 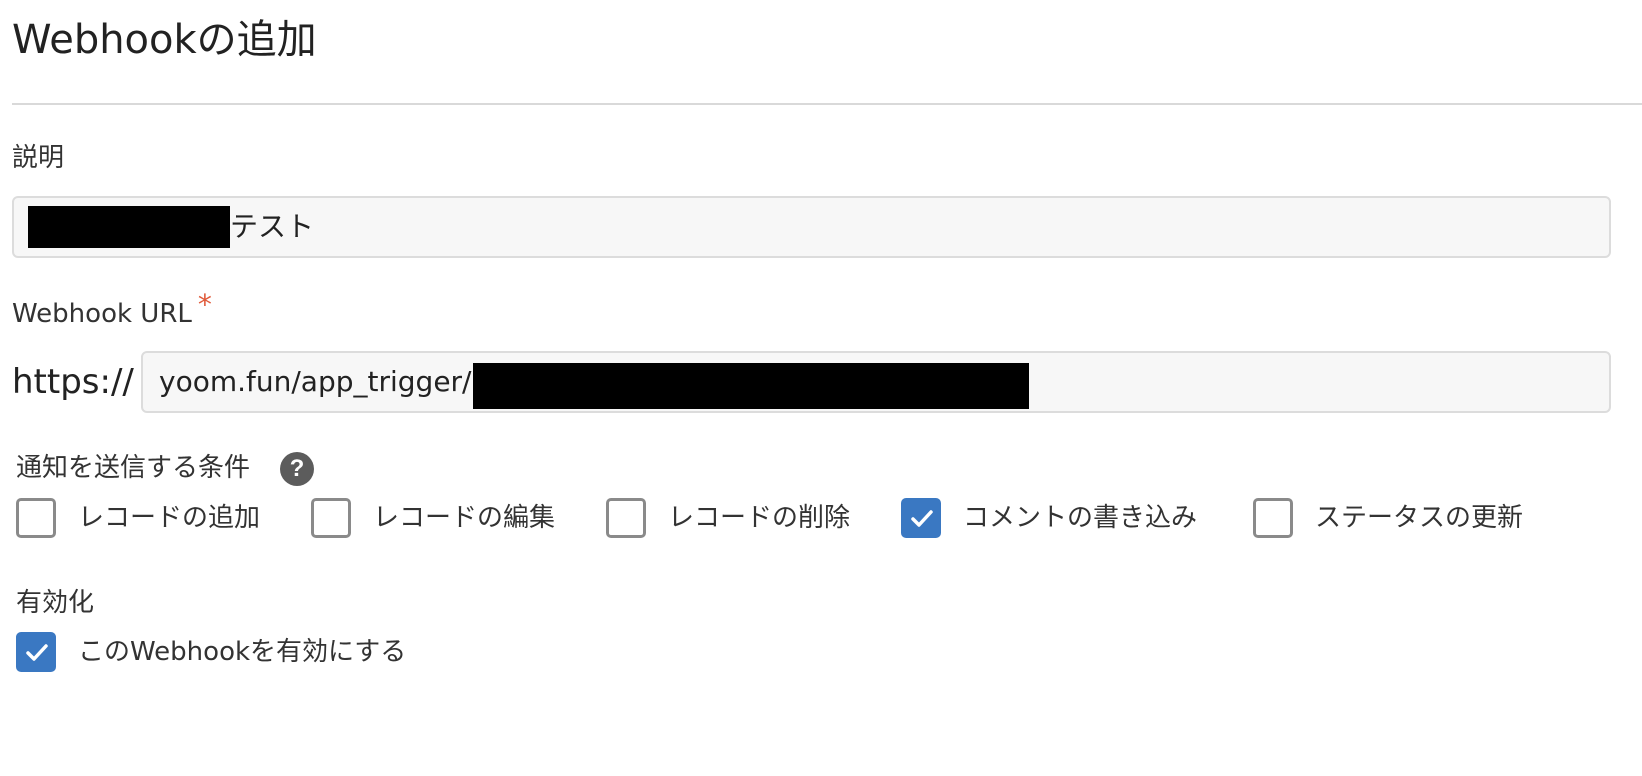 I want to click on webhook-url-input: yoom.fun/app_trigger/, so click(x=876, y=382).